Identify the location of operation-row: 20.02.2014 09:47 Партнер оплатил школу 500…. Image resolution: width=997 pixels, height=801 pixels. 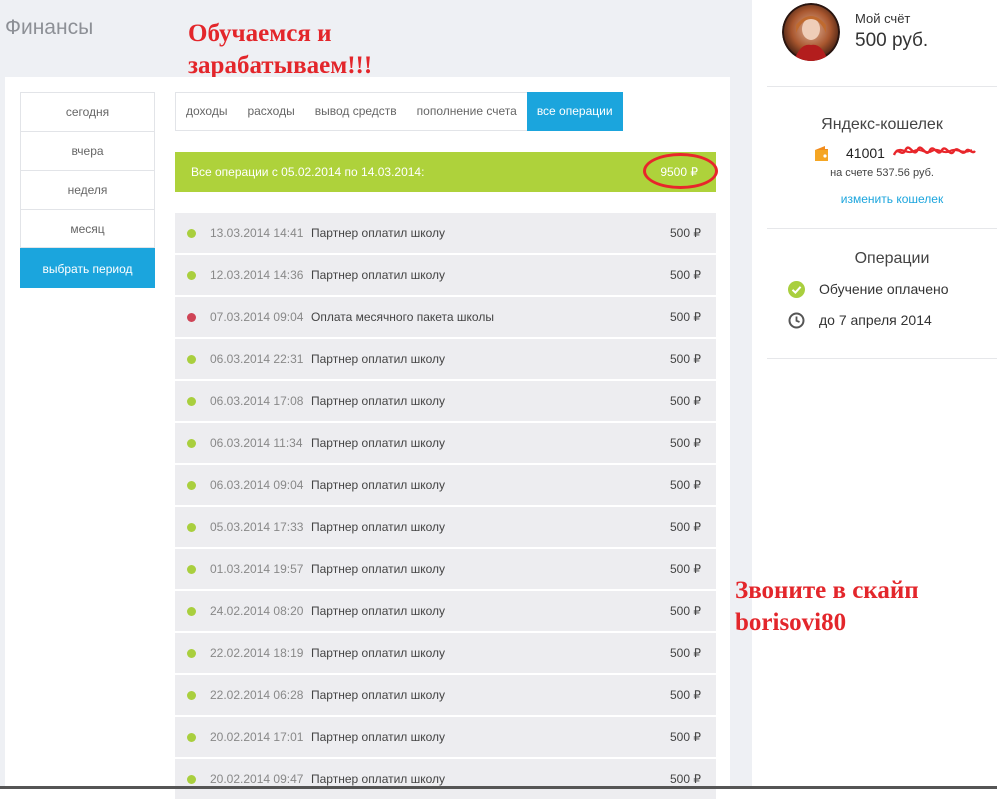
(445, 779).